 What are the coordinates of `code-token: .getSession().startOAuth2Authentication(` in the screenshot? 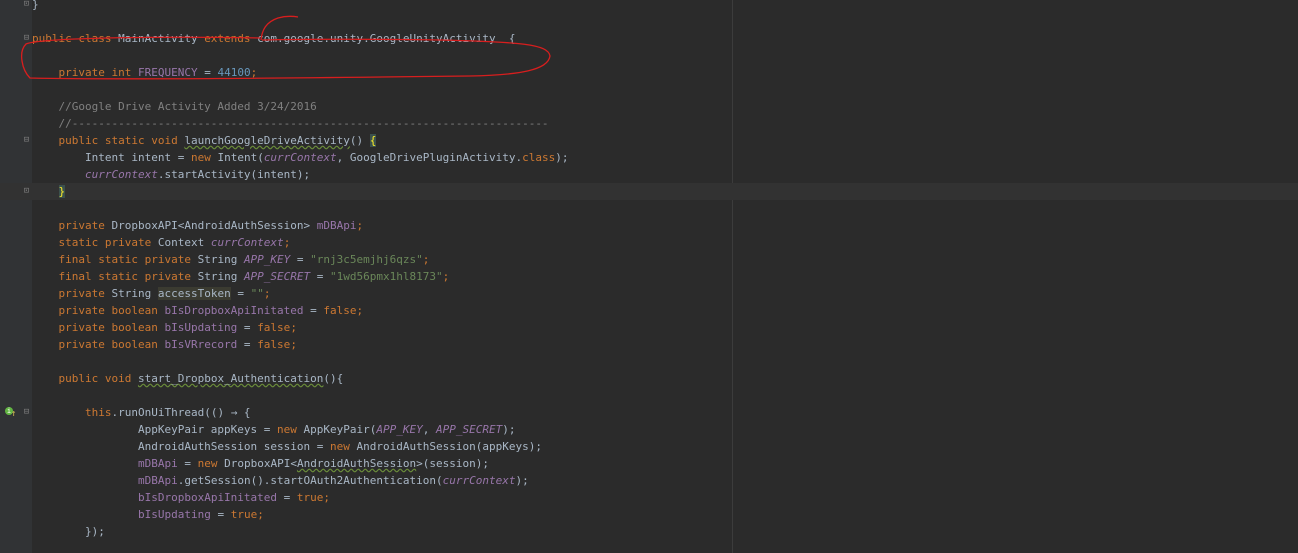 It's located at (310, 480).